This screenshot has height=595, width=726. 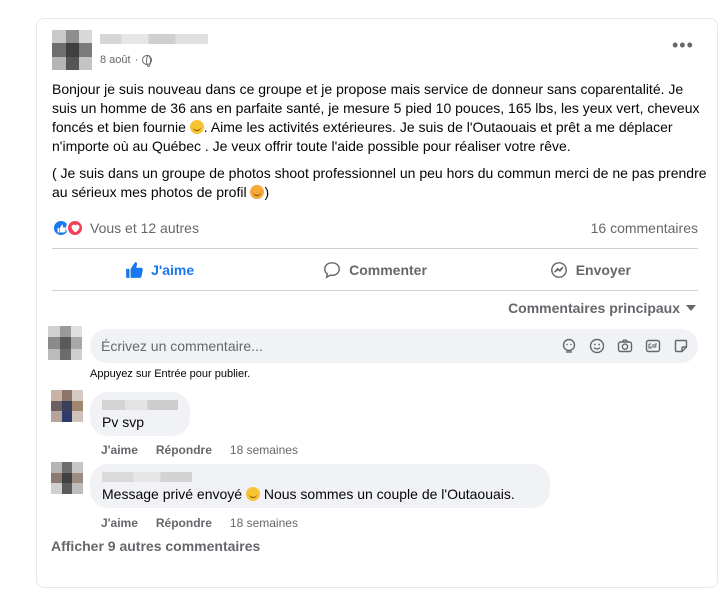 I want to click on comment-icon, so click(x=332, y=270).